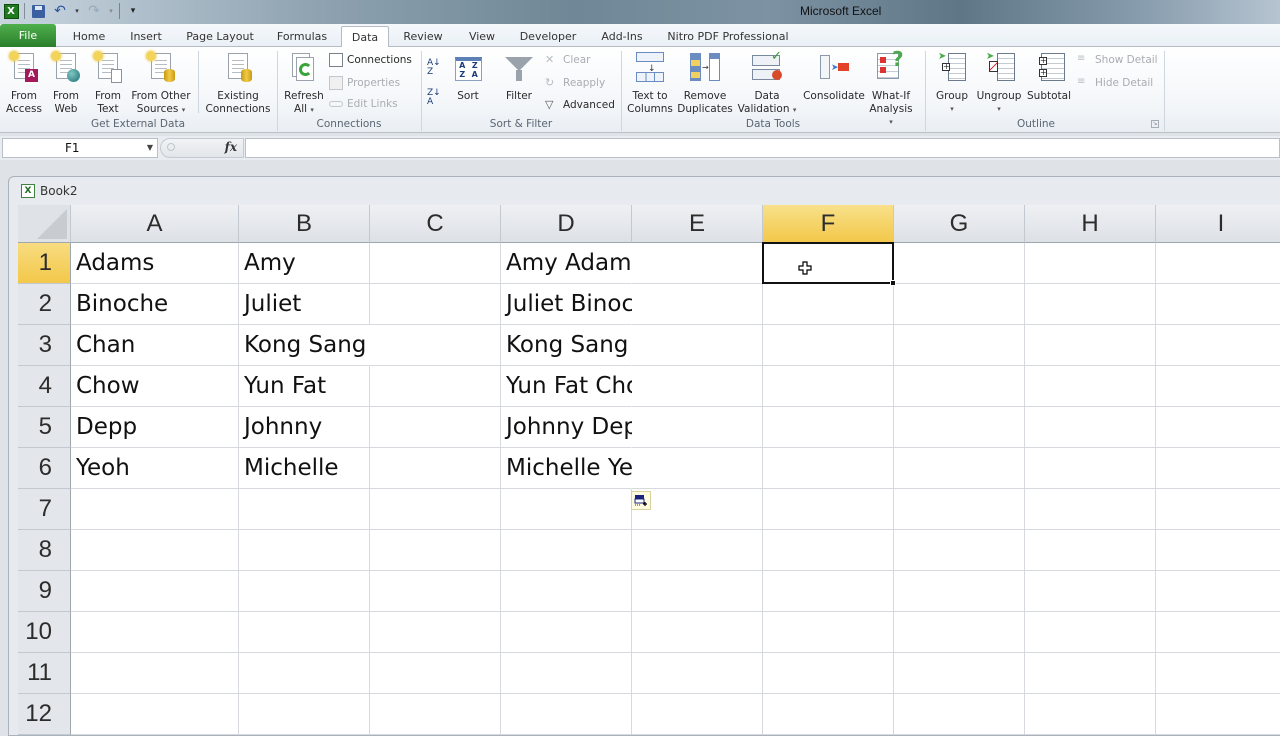  What do you see at coordinates (28, 35) in the screenshot?
I see `tab-file: File` at bounding box center [28, 35].